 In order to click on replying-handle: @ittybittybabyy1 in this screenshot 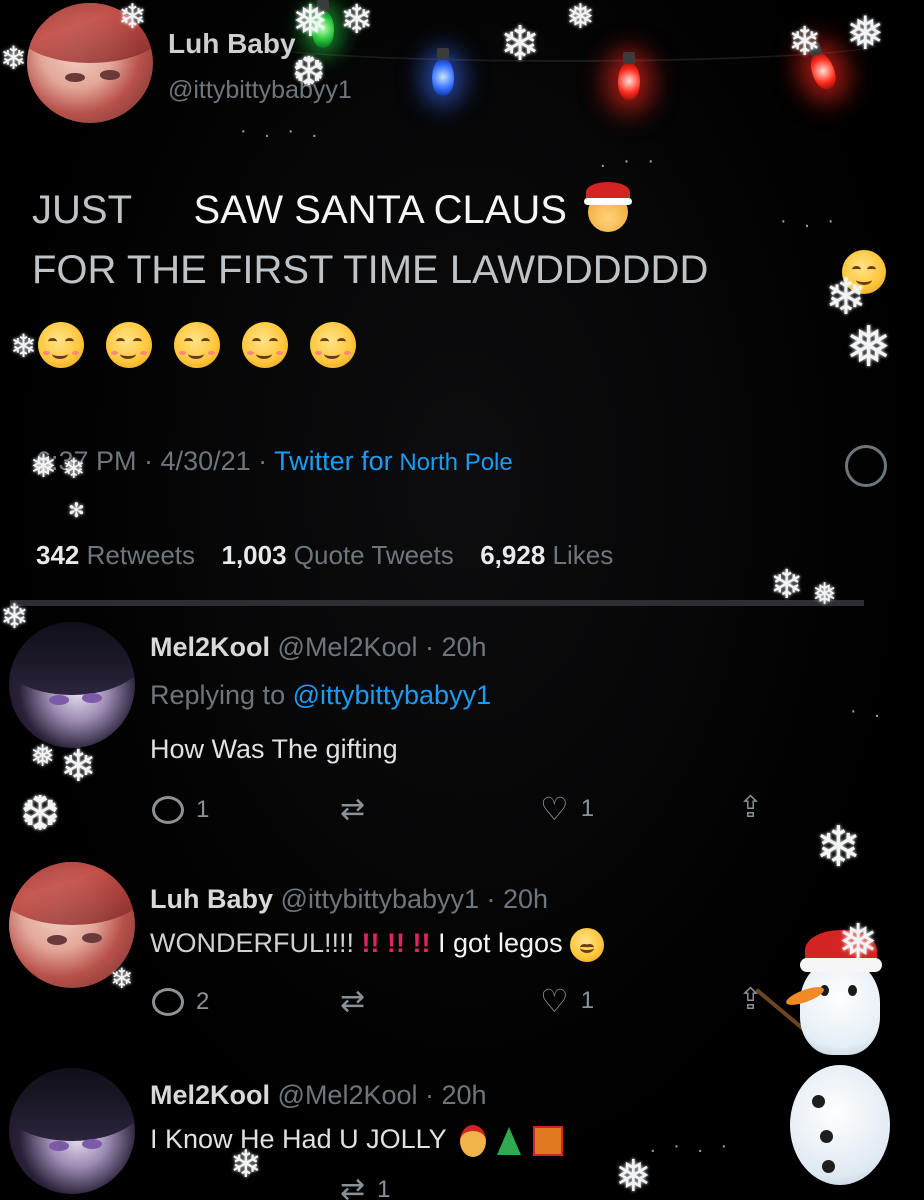, I will do `click(392, 695)`.